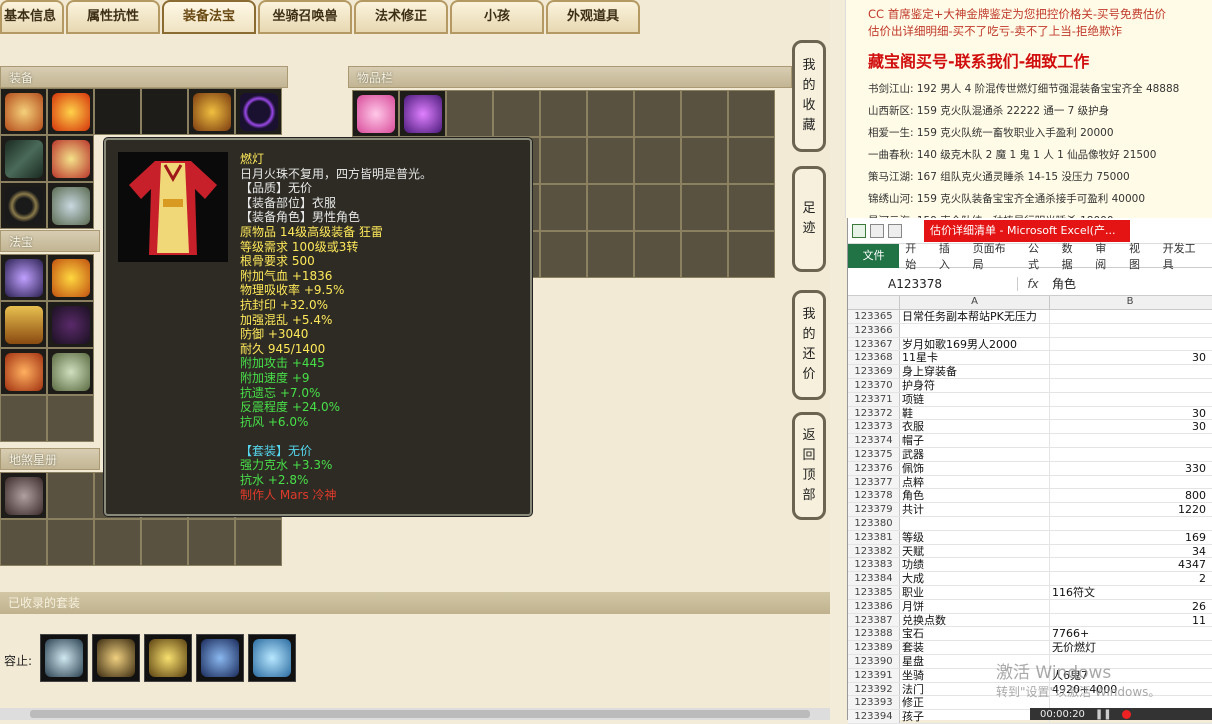 This screenshot has width=1212, height=724. I want to click on menu-formulas: 公式, so click(1039, 256).